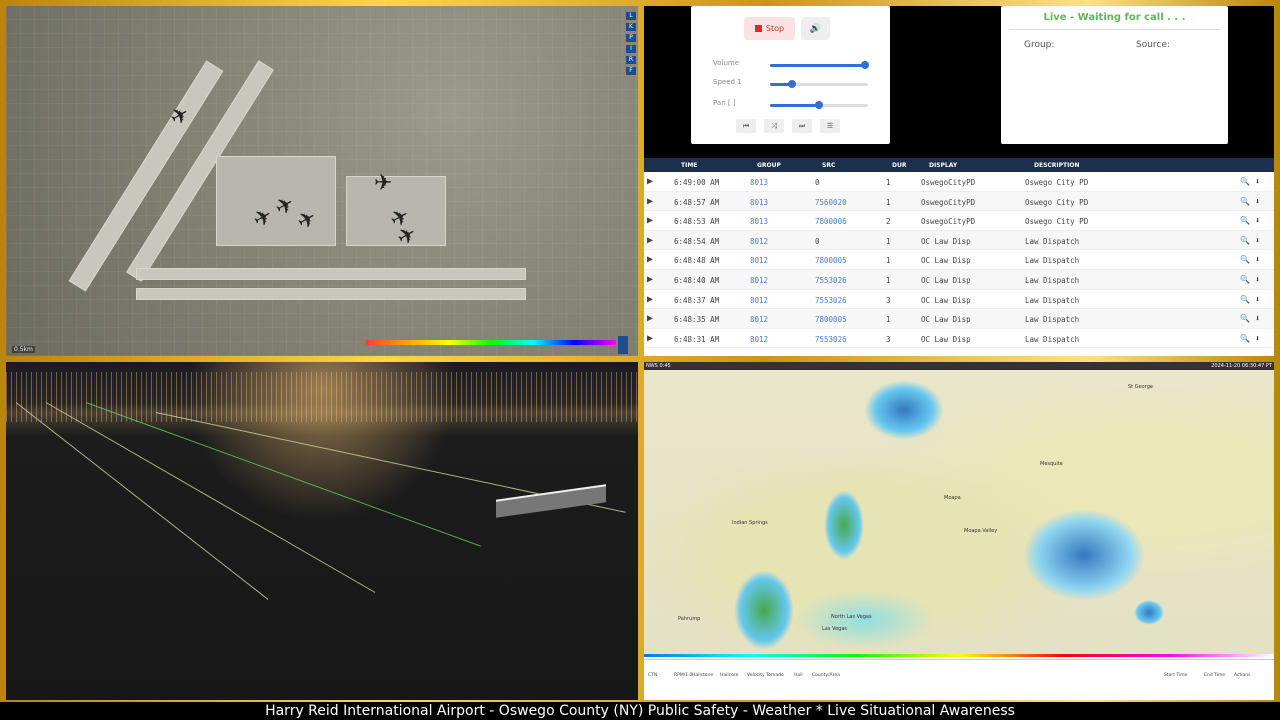 Image resolution: width=1280 pixels, height=720 pixels. Describe the element at coordinates (802, 126) in the screenshot. I see `next-icon: ⏭` at that location.